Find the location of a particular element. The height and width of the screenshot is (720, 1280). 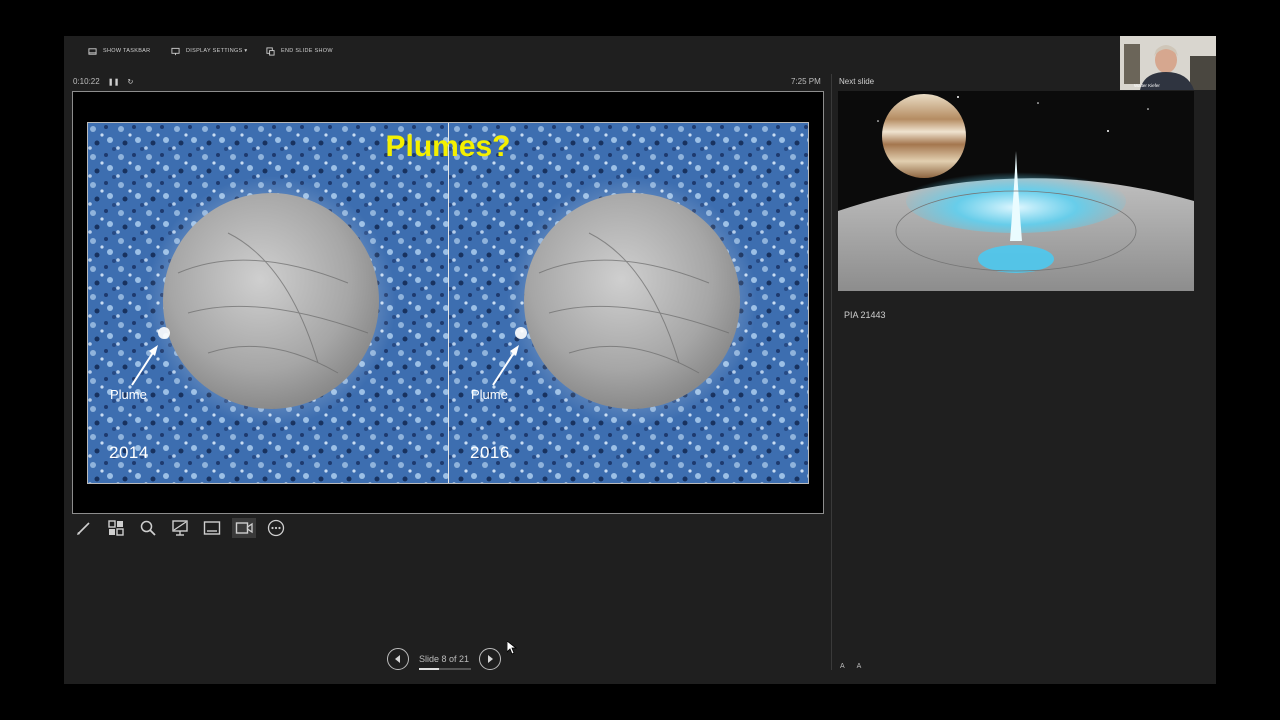

slide-counter-text: Slide 8 of 21 is located at coordinates (444, 659).